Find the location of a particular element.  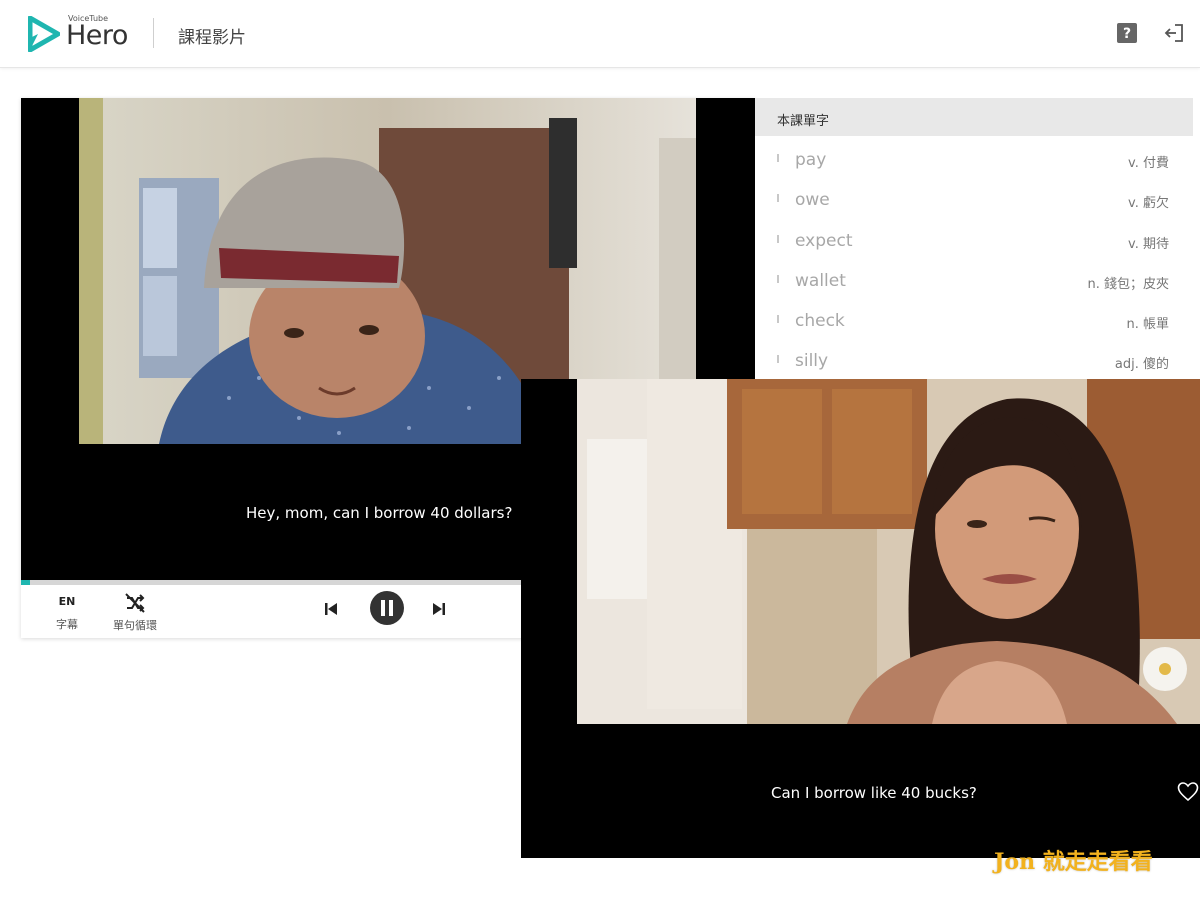

vocabulary-definition: adj. 傻的 is located at coordinates (1141, 365).